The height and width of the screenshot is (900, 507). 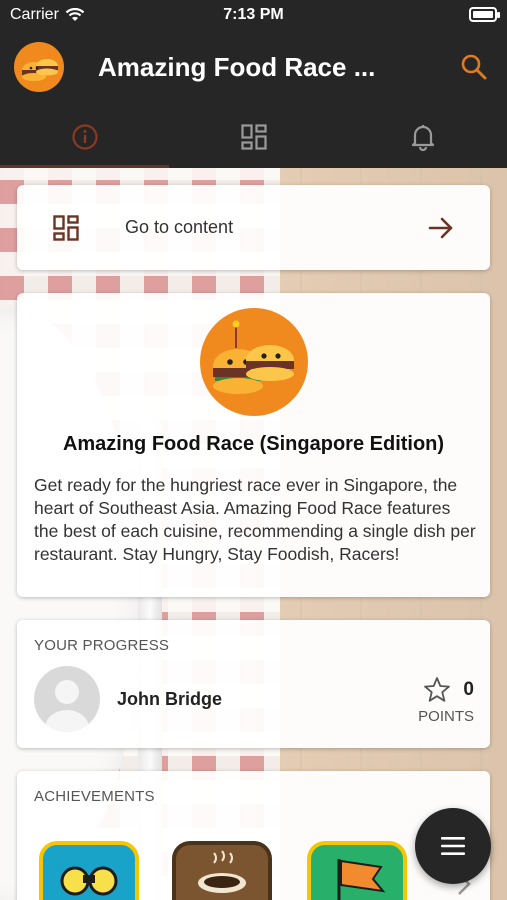 What do you see at coordinates (39, 67) in the screenshot?
I see `app-logo` at bounding box center [39, 67].